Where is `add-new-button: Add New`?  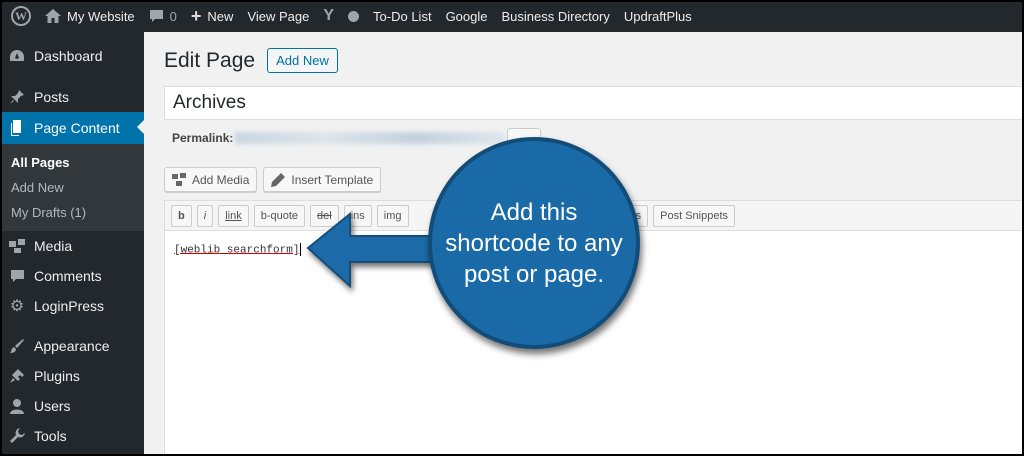
add-new-button: Add New is located at coordinates (302, 60).